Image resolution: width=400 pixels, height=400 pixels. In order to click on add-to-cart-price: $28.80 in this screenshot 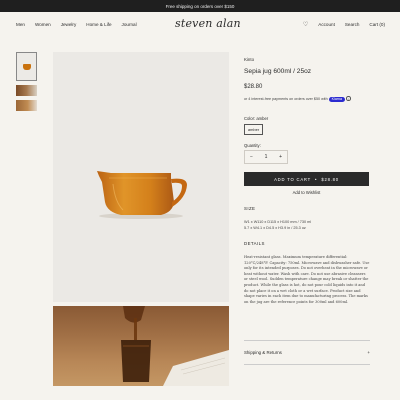, I will do `click(330, 179)`.